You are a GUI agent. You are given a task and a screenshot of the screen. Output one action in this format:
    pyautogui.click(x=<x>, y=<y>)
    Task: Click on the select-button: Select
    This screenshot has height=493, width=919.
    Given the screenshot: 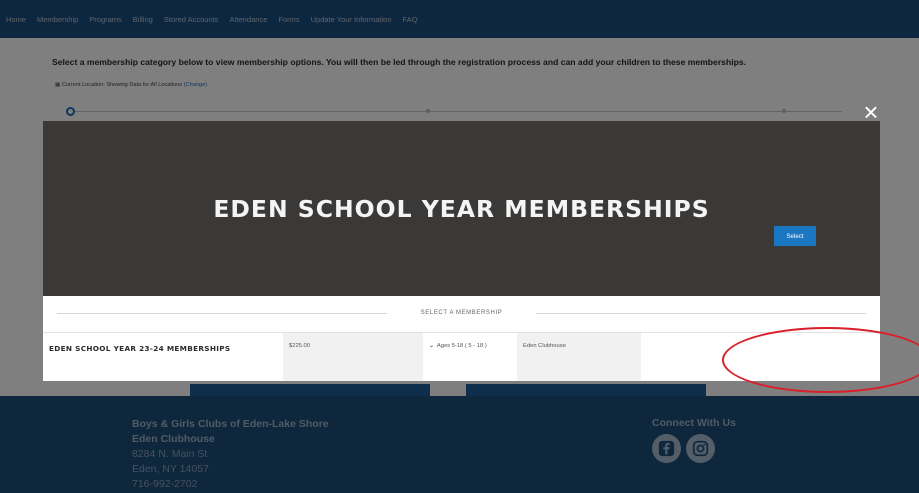 What is the action you would take?
    pyautogui.click(x=795, y=236)
    